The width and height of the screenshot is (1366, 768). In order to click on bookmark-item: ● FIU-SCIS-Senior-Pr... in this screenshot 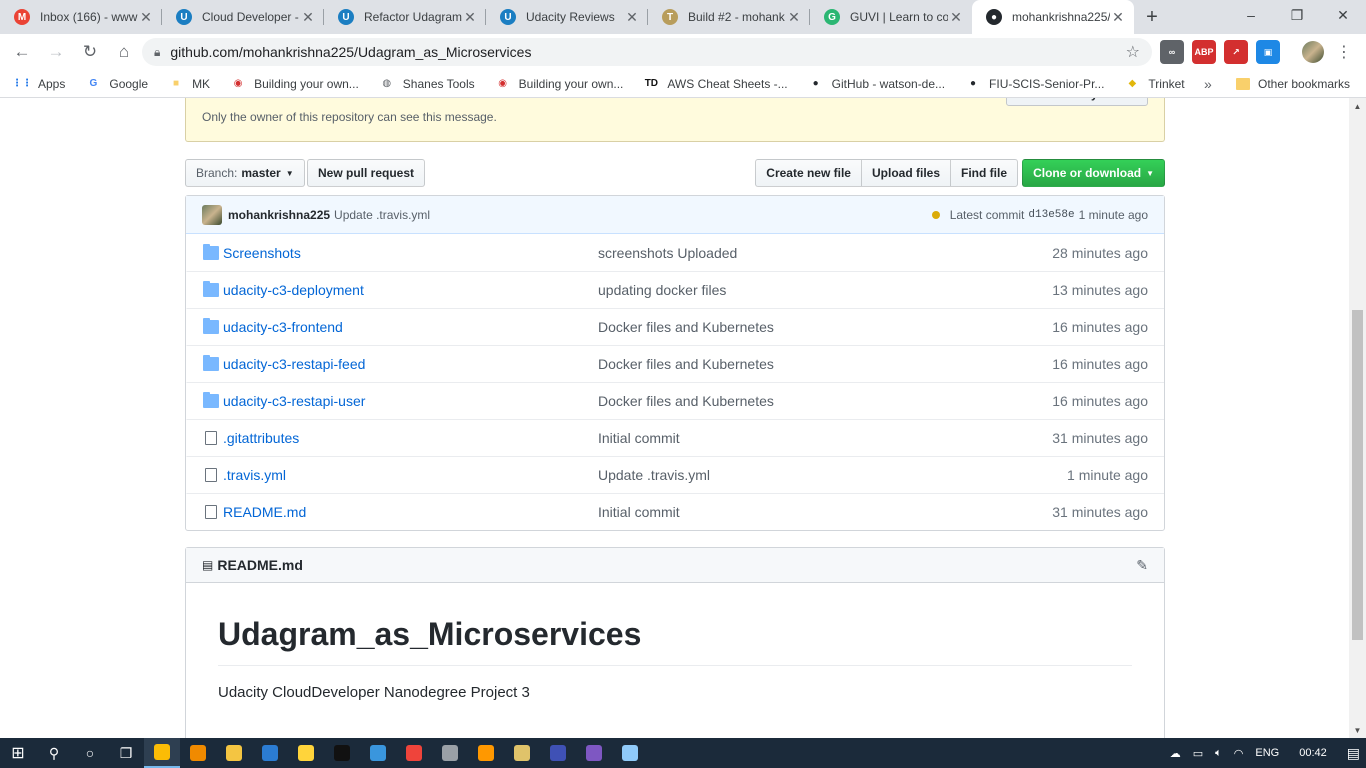, I will do `click(1034, 84)`.